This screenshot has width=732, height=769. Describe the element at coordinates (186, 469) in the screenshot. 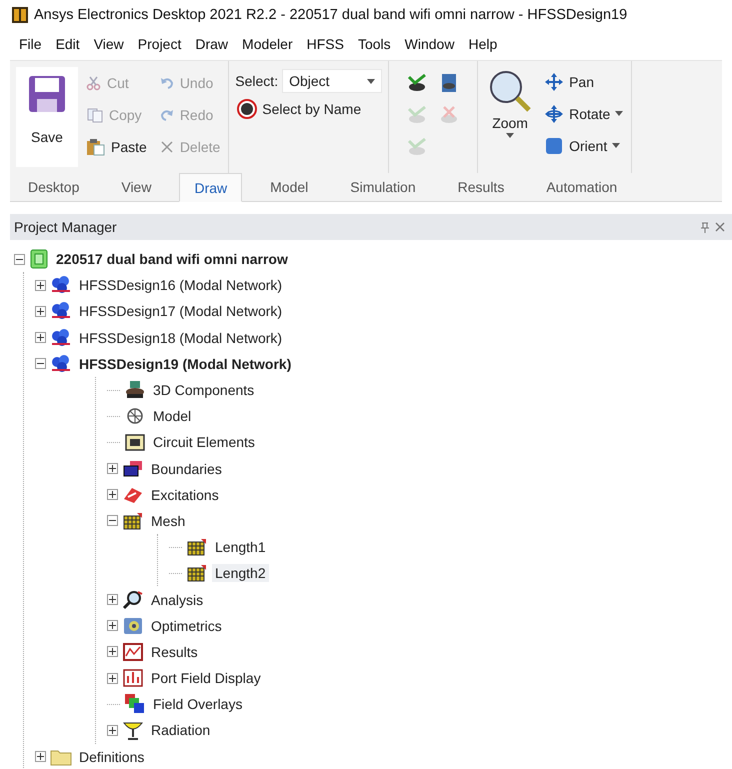

I see `tree-item: Boundaries` at that location.